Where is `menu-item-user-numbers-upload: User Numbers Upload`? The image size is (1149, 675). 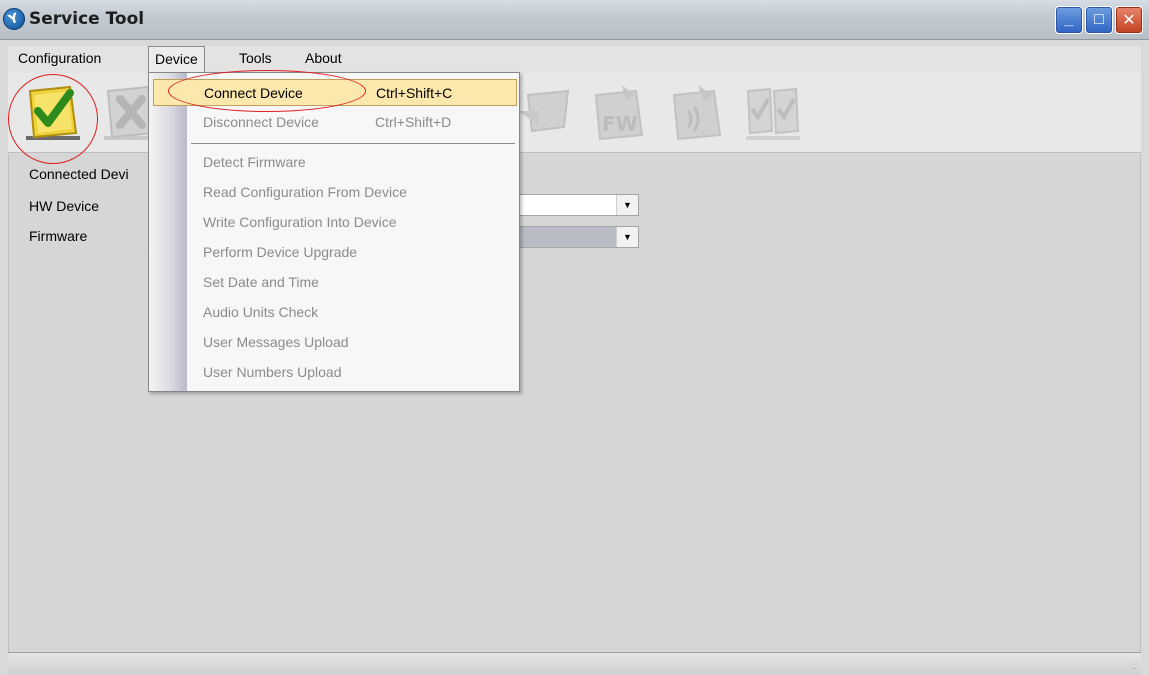 menu-item-user-numbers-upload: User Numbers Upload is located at coordinates (335, 372).